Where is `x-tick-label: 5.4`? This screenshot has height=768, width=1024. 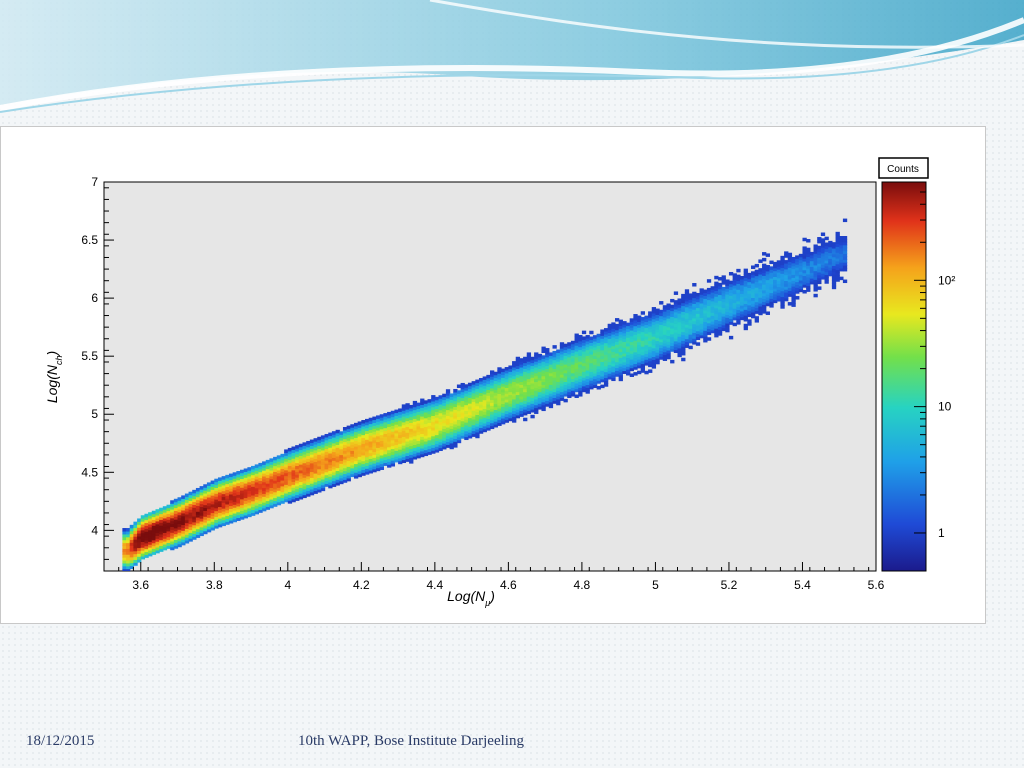 x-tick-label: 5.4 is located at coordinates (802, 585).